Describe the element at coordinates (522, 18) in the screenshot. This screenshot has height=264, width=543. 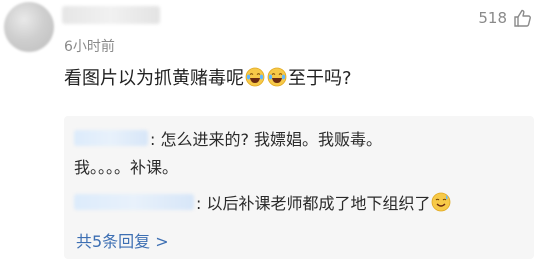
I see `thumb-up-icon` at that location.